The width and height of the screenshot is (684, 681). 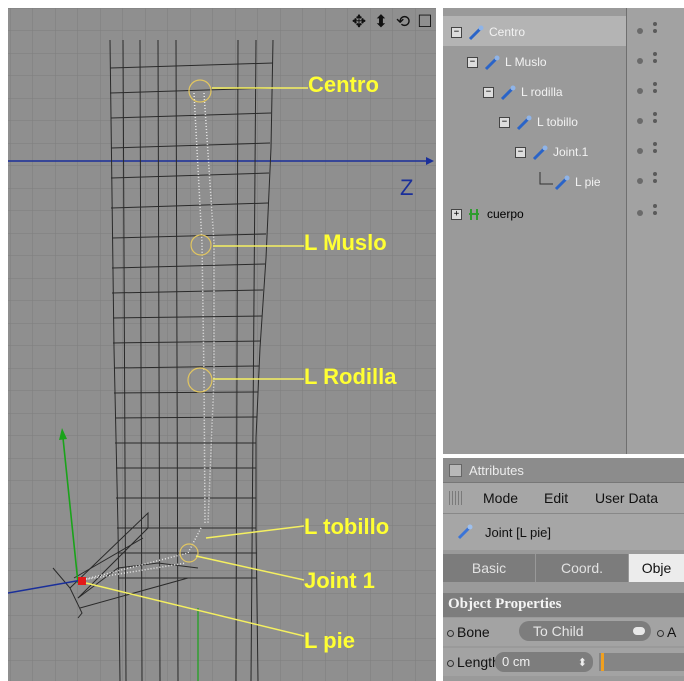 I want to click on length-value: 0 cm, so click(x=516, y=661).